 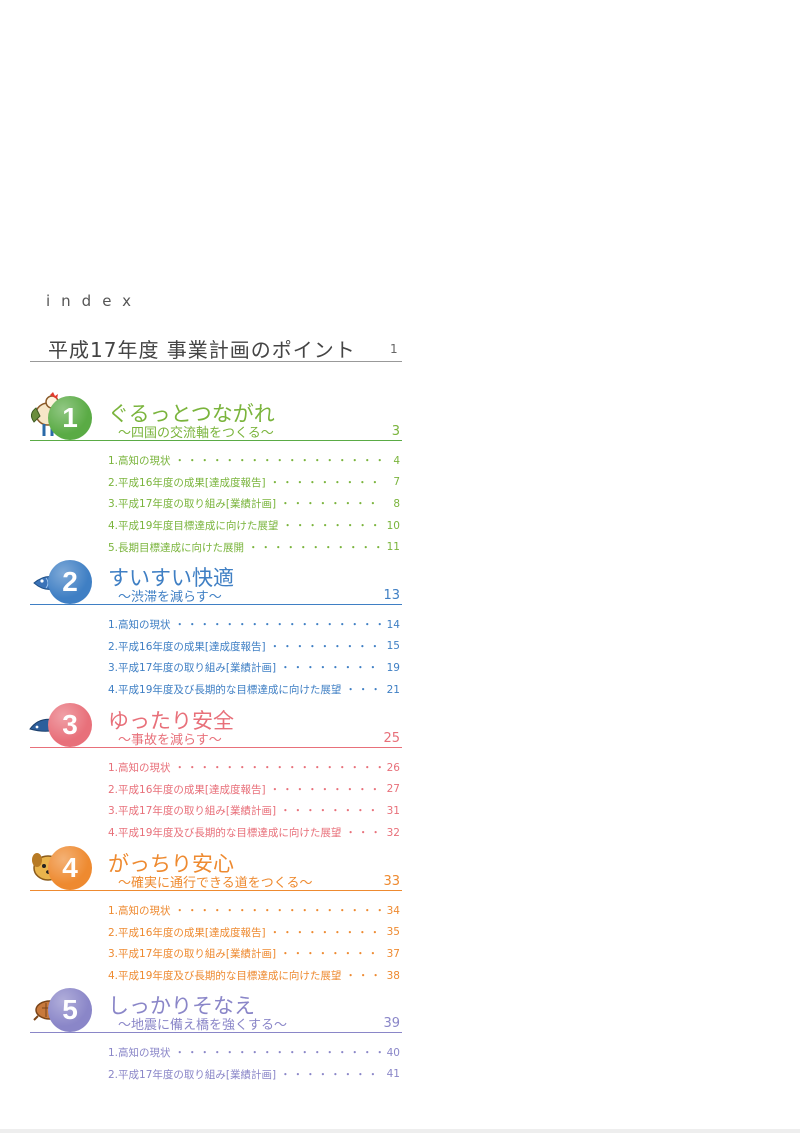 I want to click on main-page-number: 1, so click(x=394, y=349).